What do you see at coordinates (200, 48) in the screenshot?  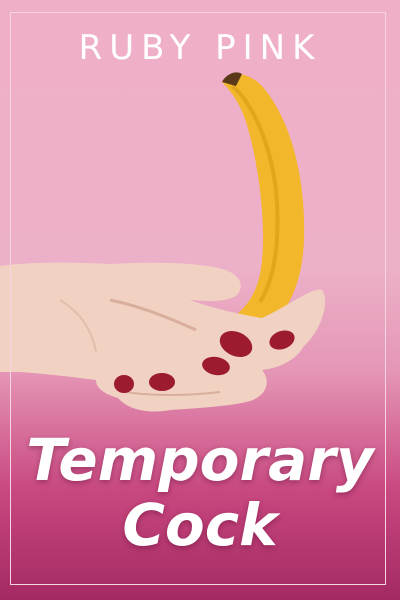 I see `author-name: RUBY PINK` at bounding box center [200, 48].